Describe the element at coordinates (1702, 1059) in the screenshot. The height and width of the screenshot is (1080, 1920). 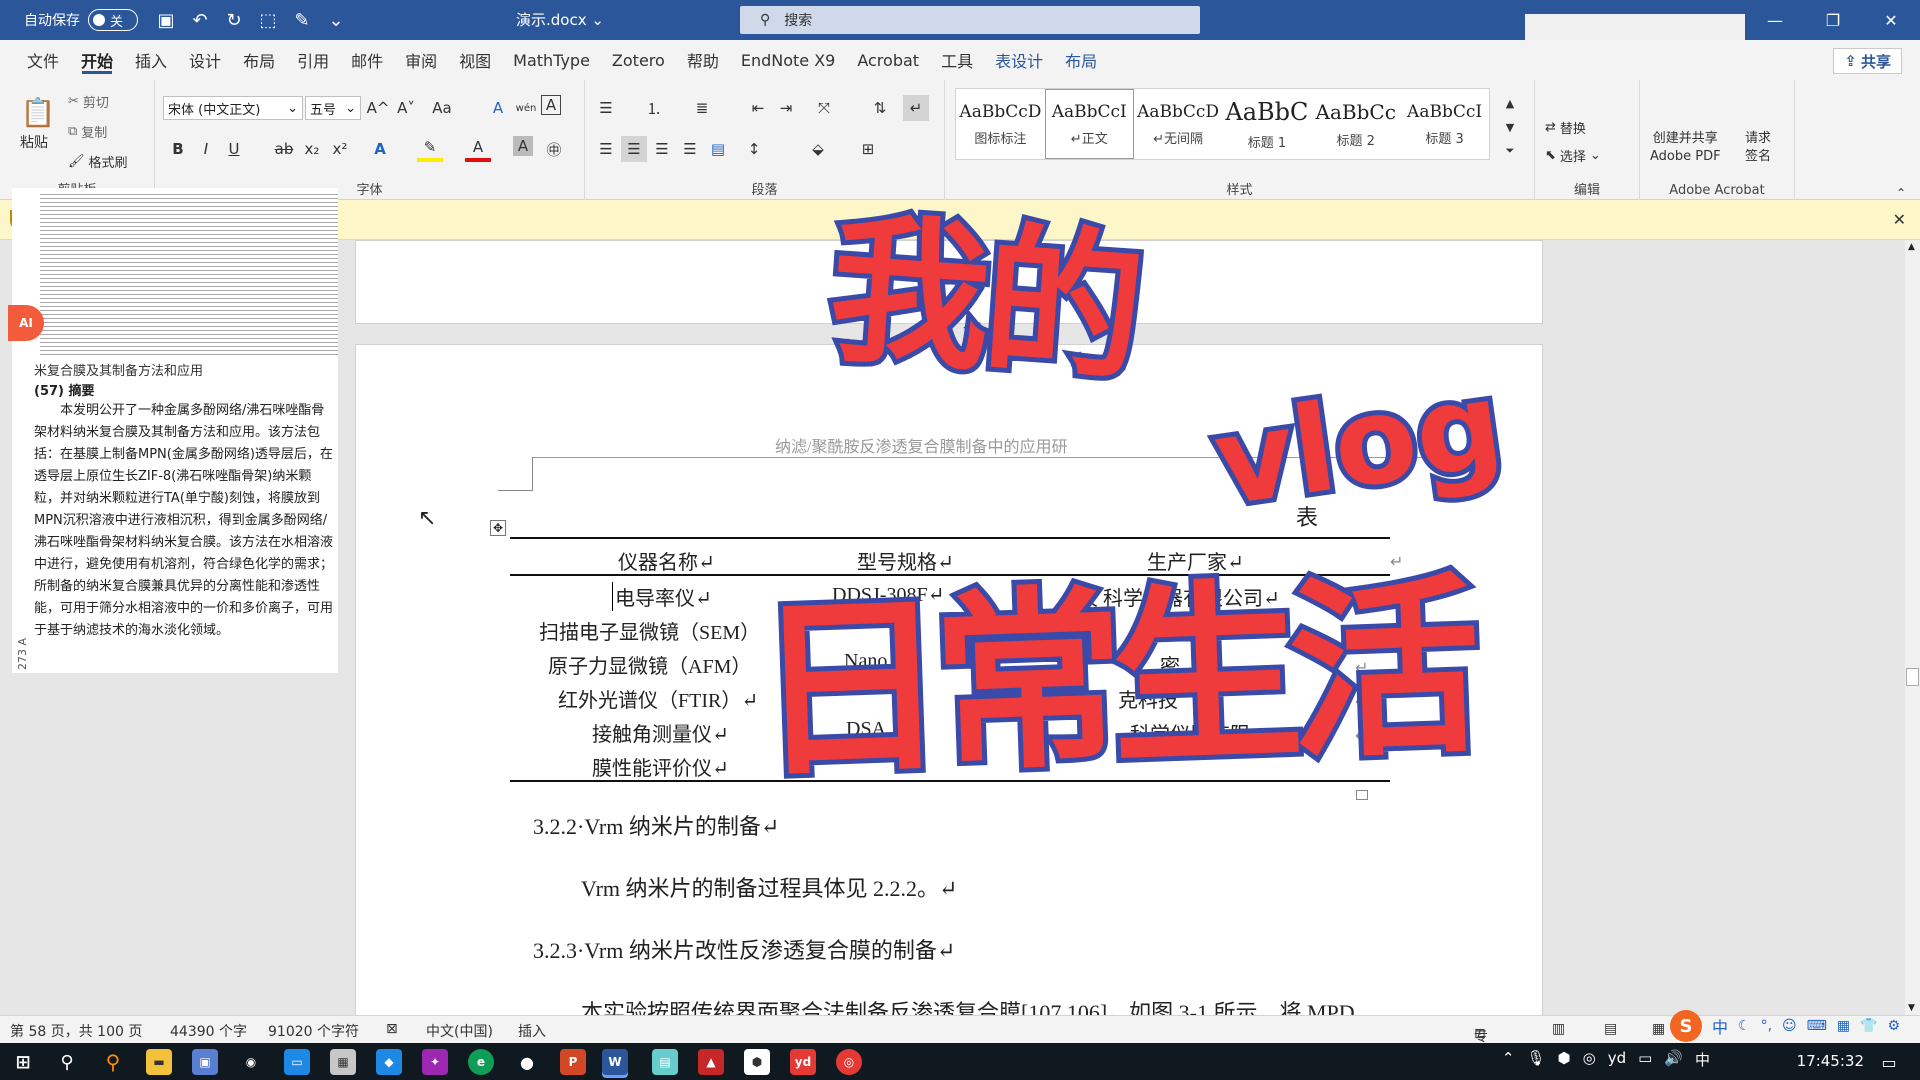
I see `ime-indicator: 中` at that location.